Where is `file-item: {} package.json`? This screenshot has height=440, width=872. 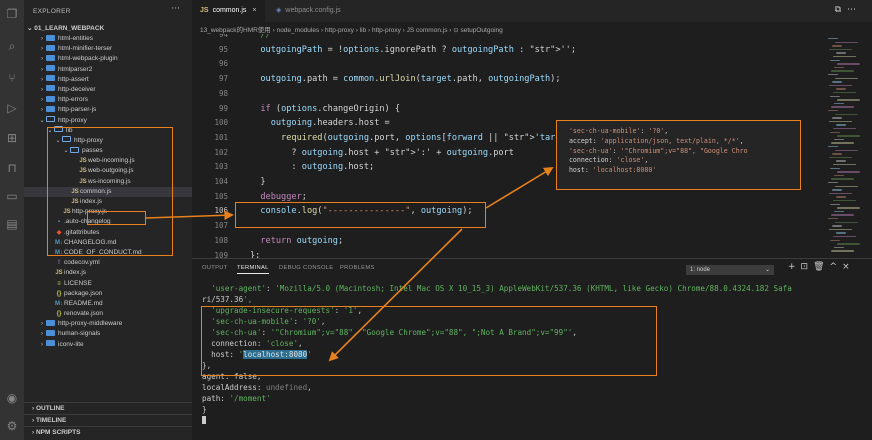 file-item: {} package.json is located at coordinates (108, 294).